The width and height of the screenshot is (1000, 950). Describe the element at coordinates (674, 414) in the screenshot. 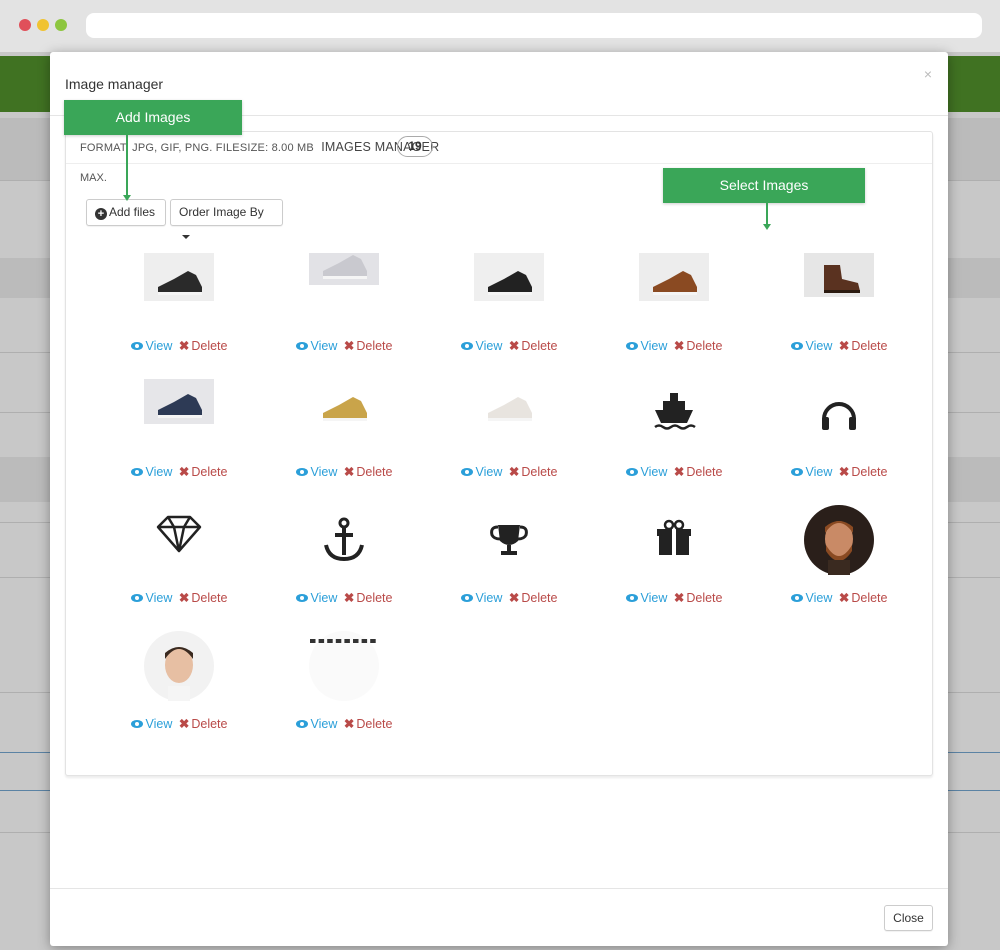

I see `ship-icon-thumbnail` at that location.